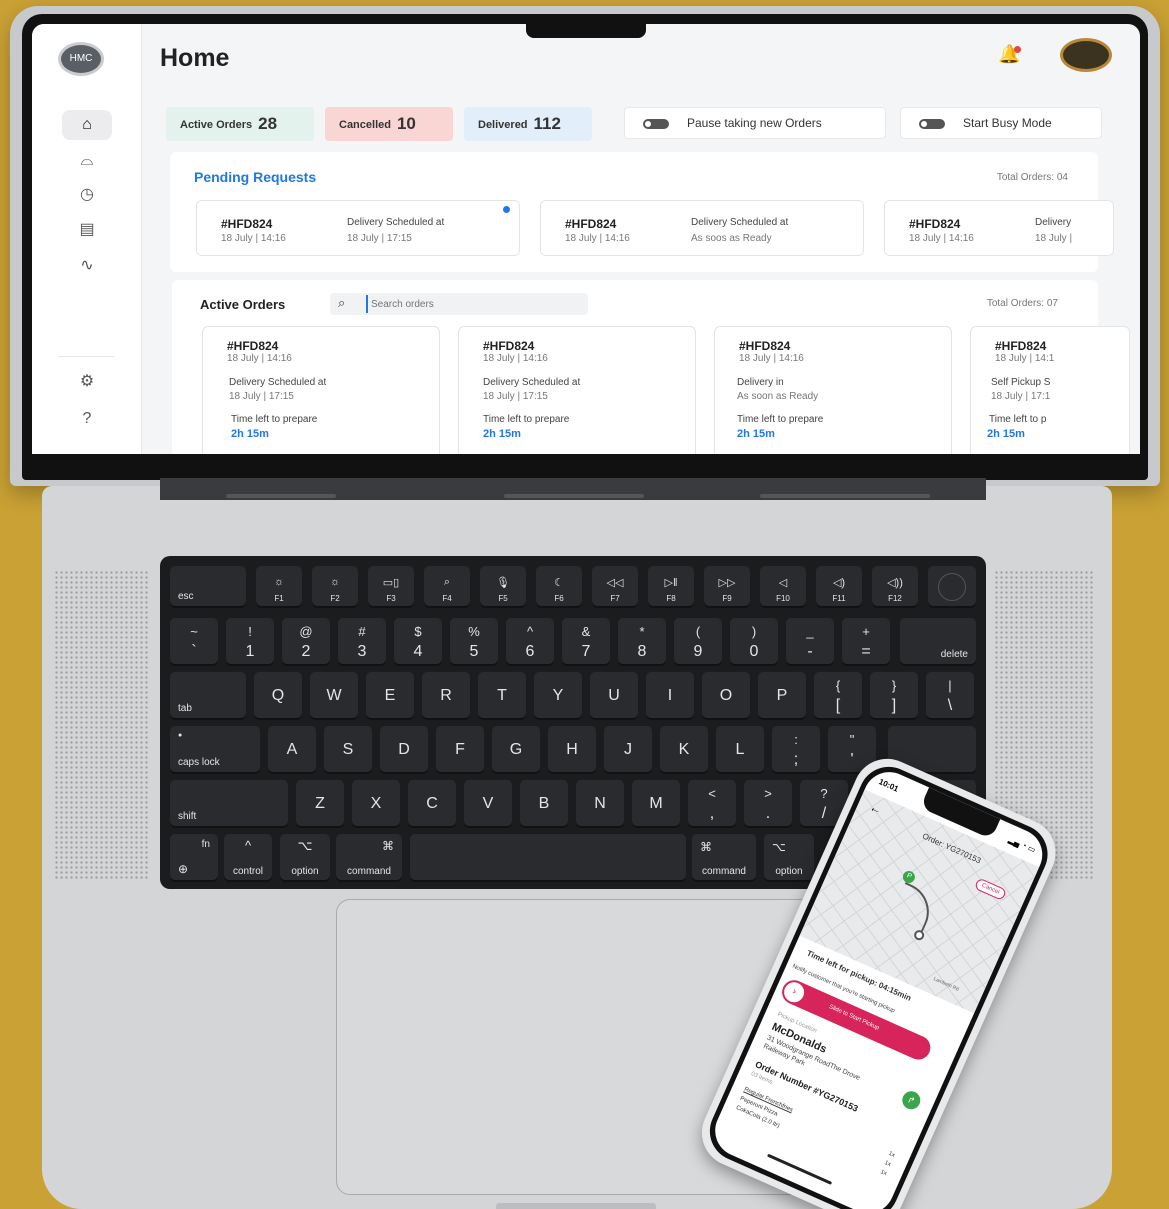  What do you see at coordinates (320, 804) in the screenshot?
I see `key-z: Z` at bounding box center [320, 804].